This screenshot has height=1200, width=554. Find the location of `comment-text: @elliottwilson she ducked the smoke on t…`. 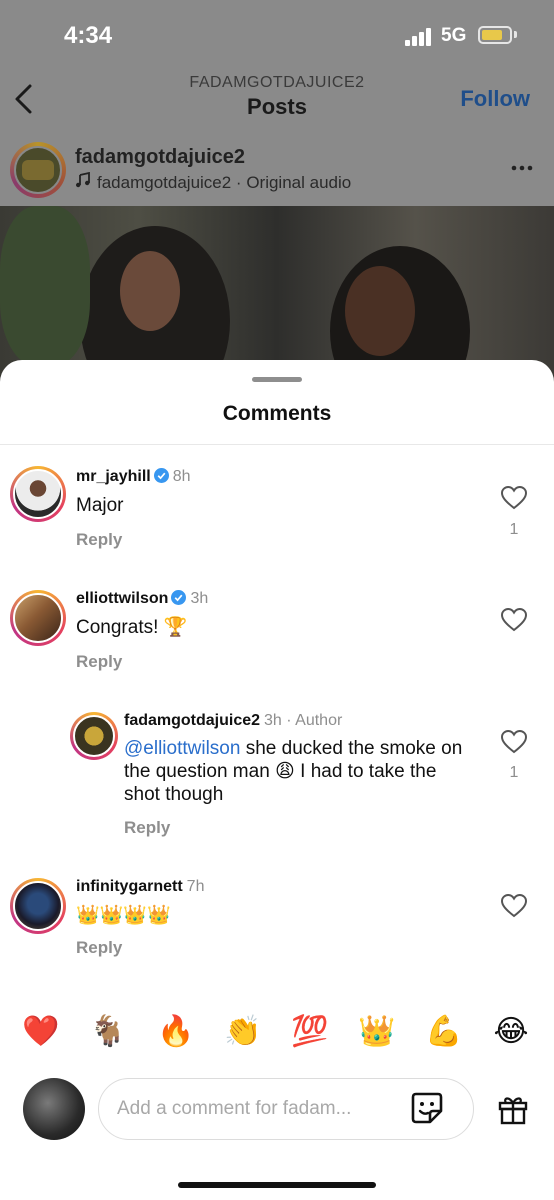

comment-text: @elliottwilson she ducked the smoke on t… is located at coordinates (299, 771).